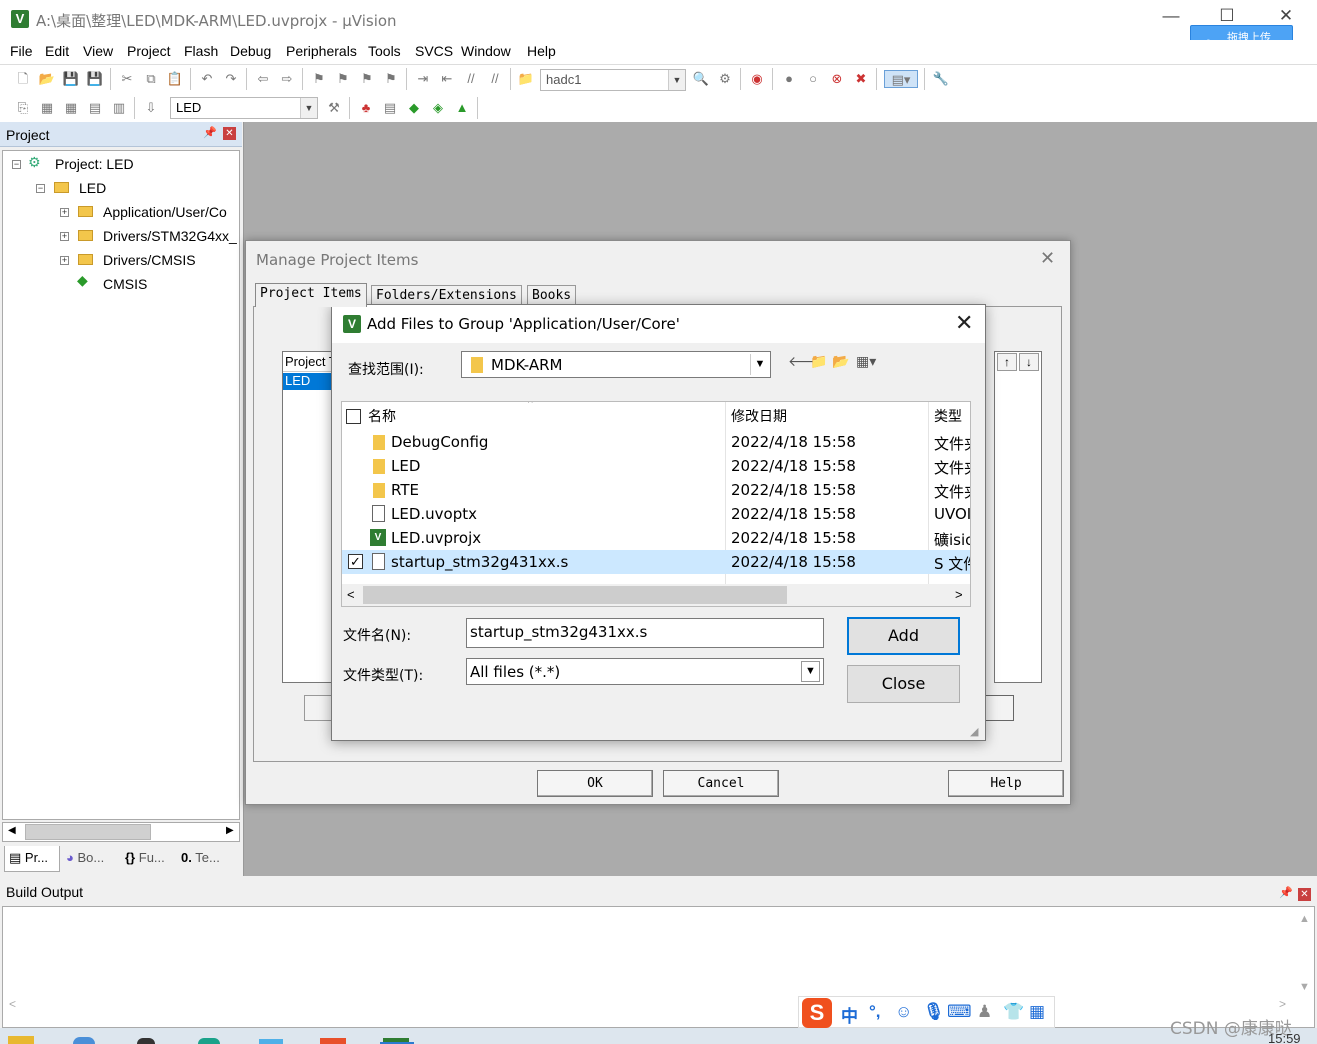  What do you see at coordinates (414, 108) in the screenshot?
I see `manage-run-time-environment-icon: ◆` at bounding box center [414, 108].